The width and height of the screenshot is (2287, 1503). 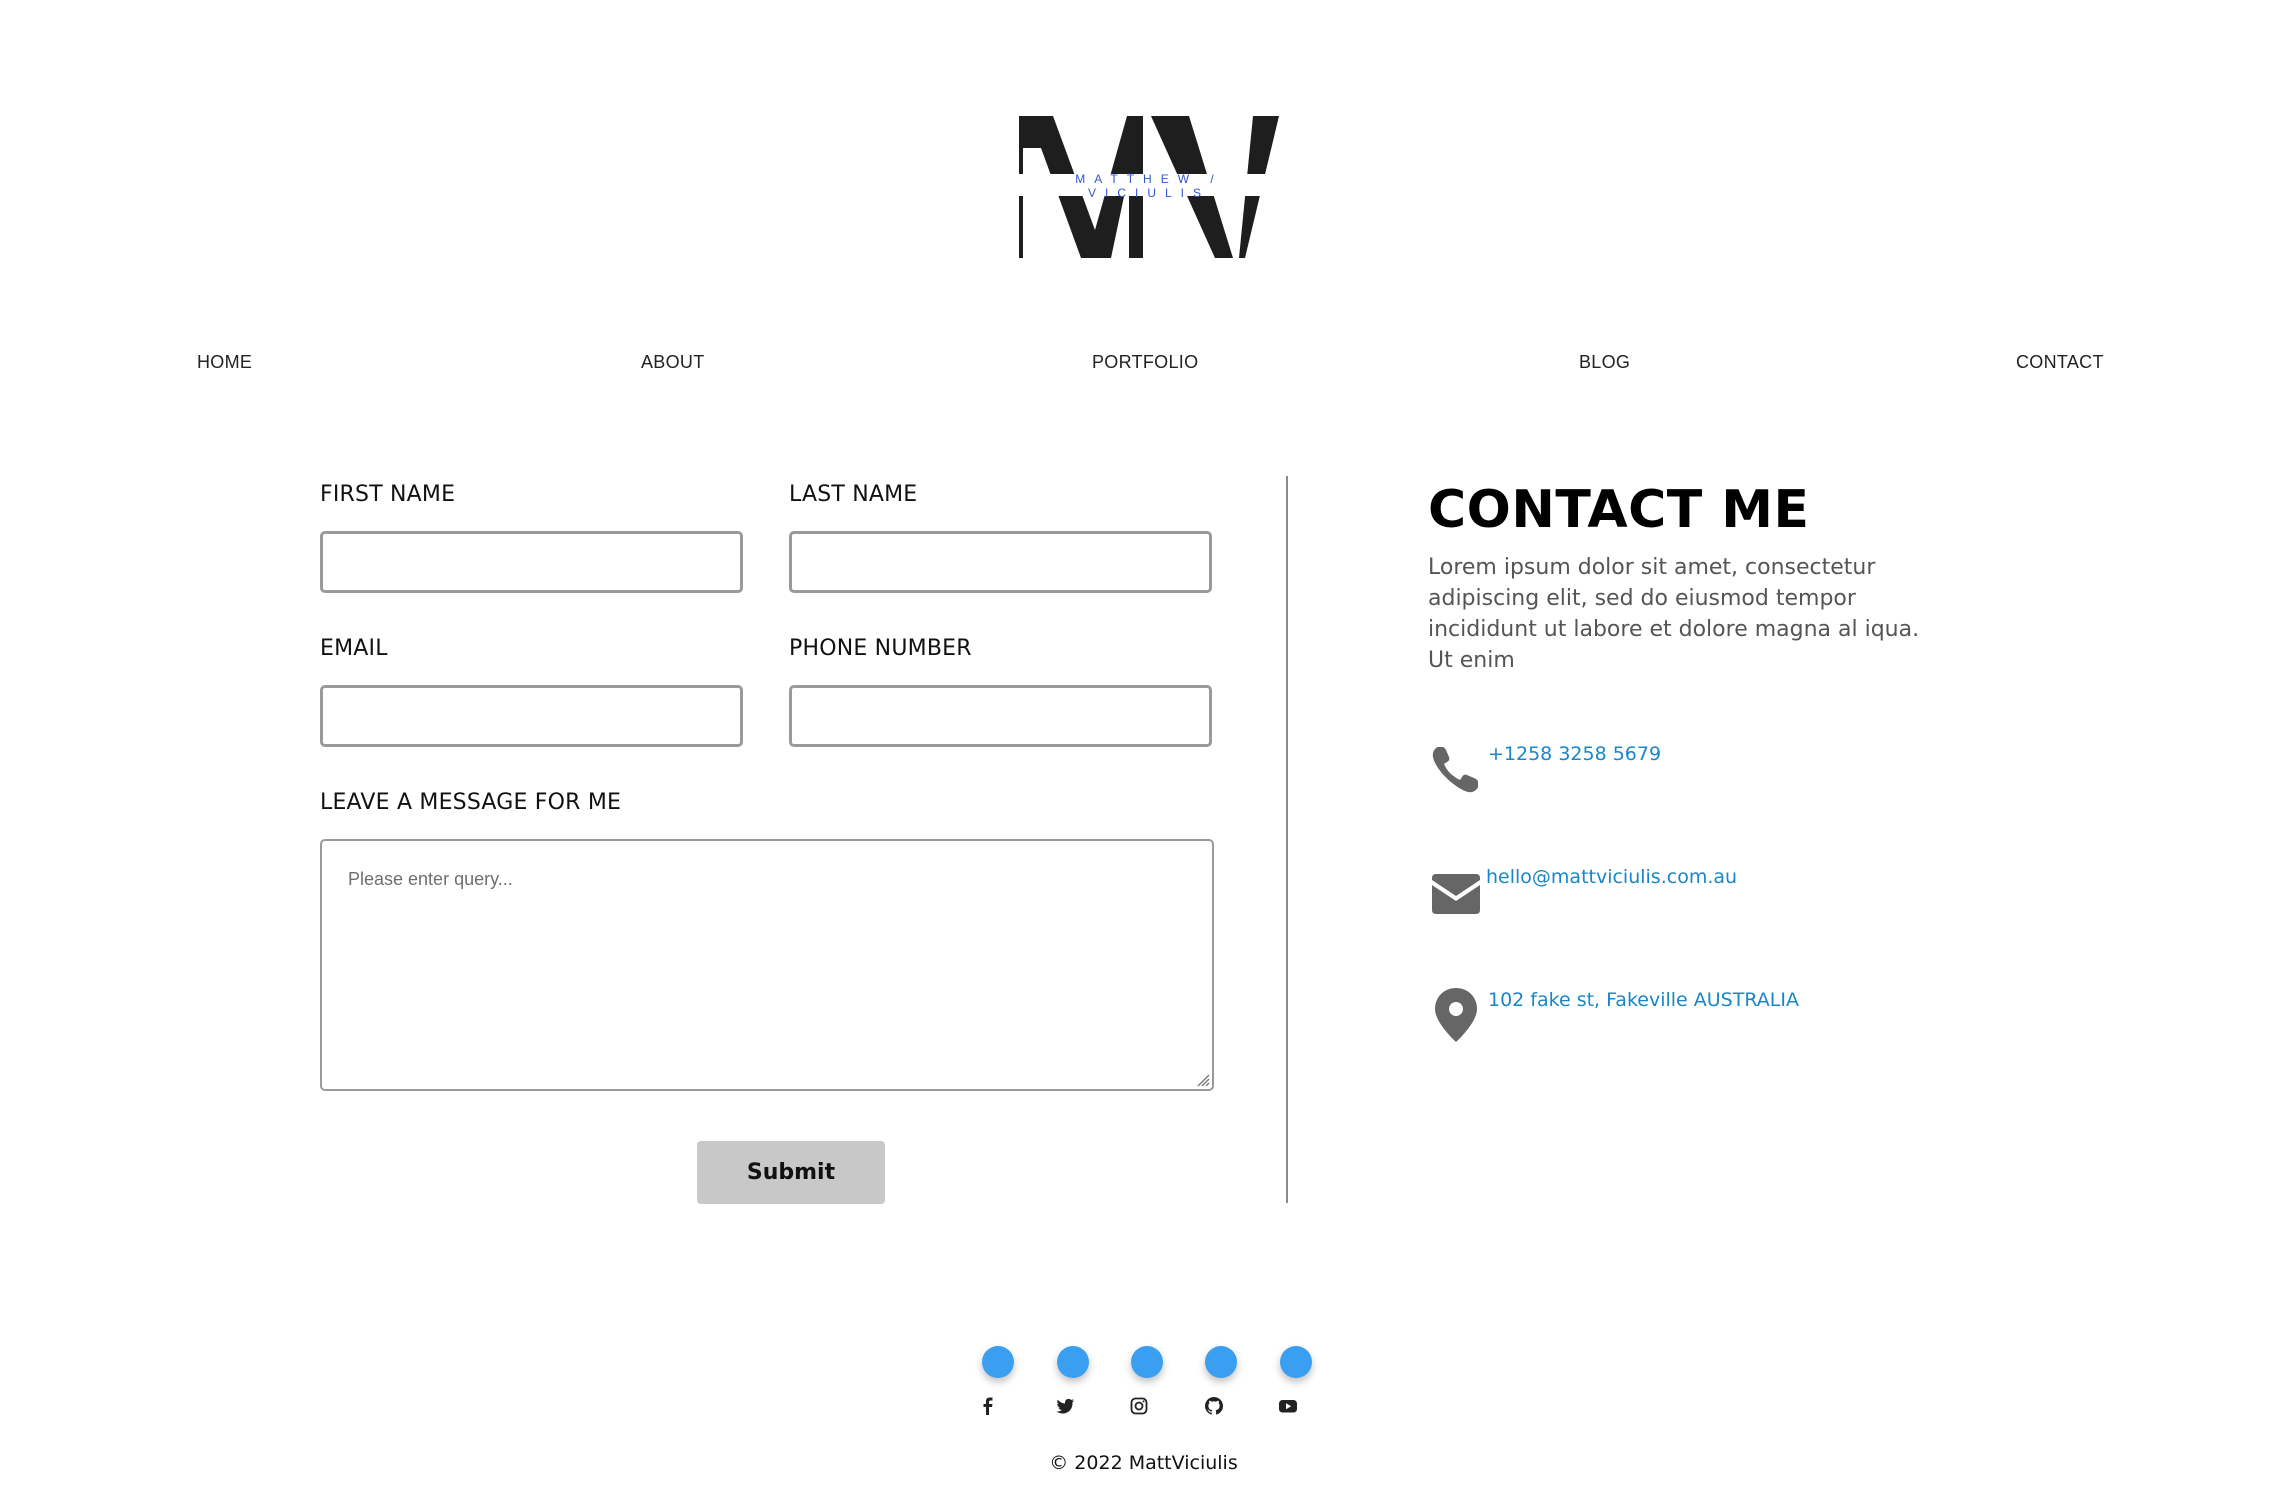 What do you see at coordinates (1604, 362) in the screenshot?
I see `nav-blog: BLOG` at bounding box center [1604, 362].